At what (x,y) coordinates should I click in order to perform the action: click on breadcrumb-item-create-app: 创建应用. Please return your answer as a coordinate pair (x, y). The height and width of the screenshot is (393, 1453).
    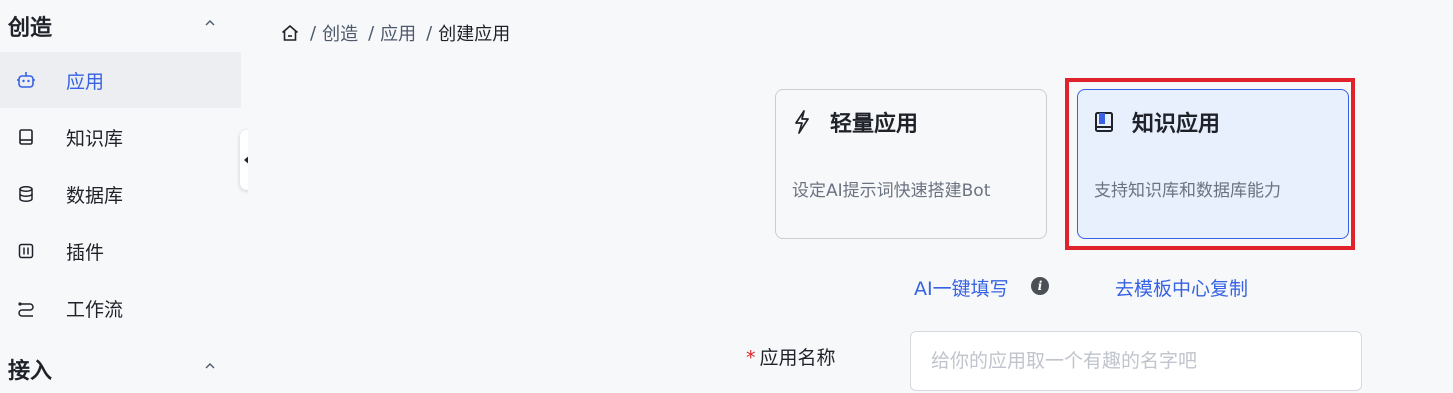
    Looking at the image, I should click on (474, 34).